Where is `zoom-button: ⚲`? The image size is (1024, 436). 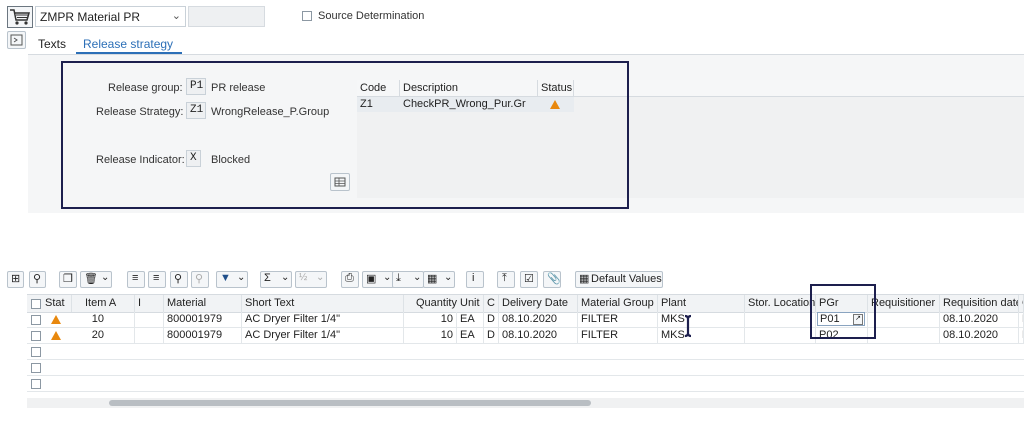
zoom-button: ⚲ is located at coordinates (37, 279).